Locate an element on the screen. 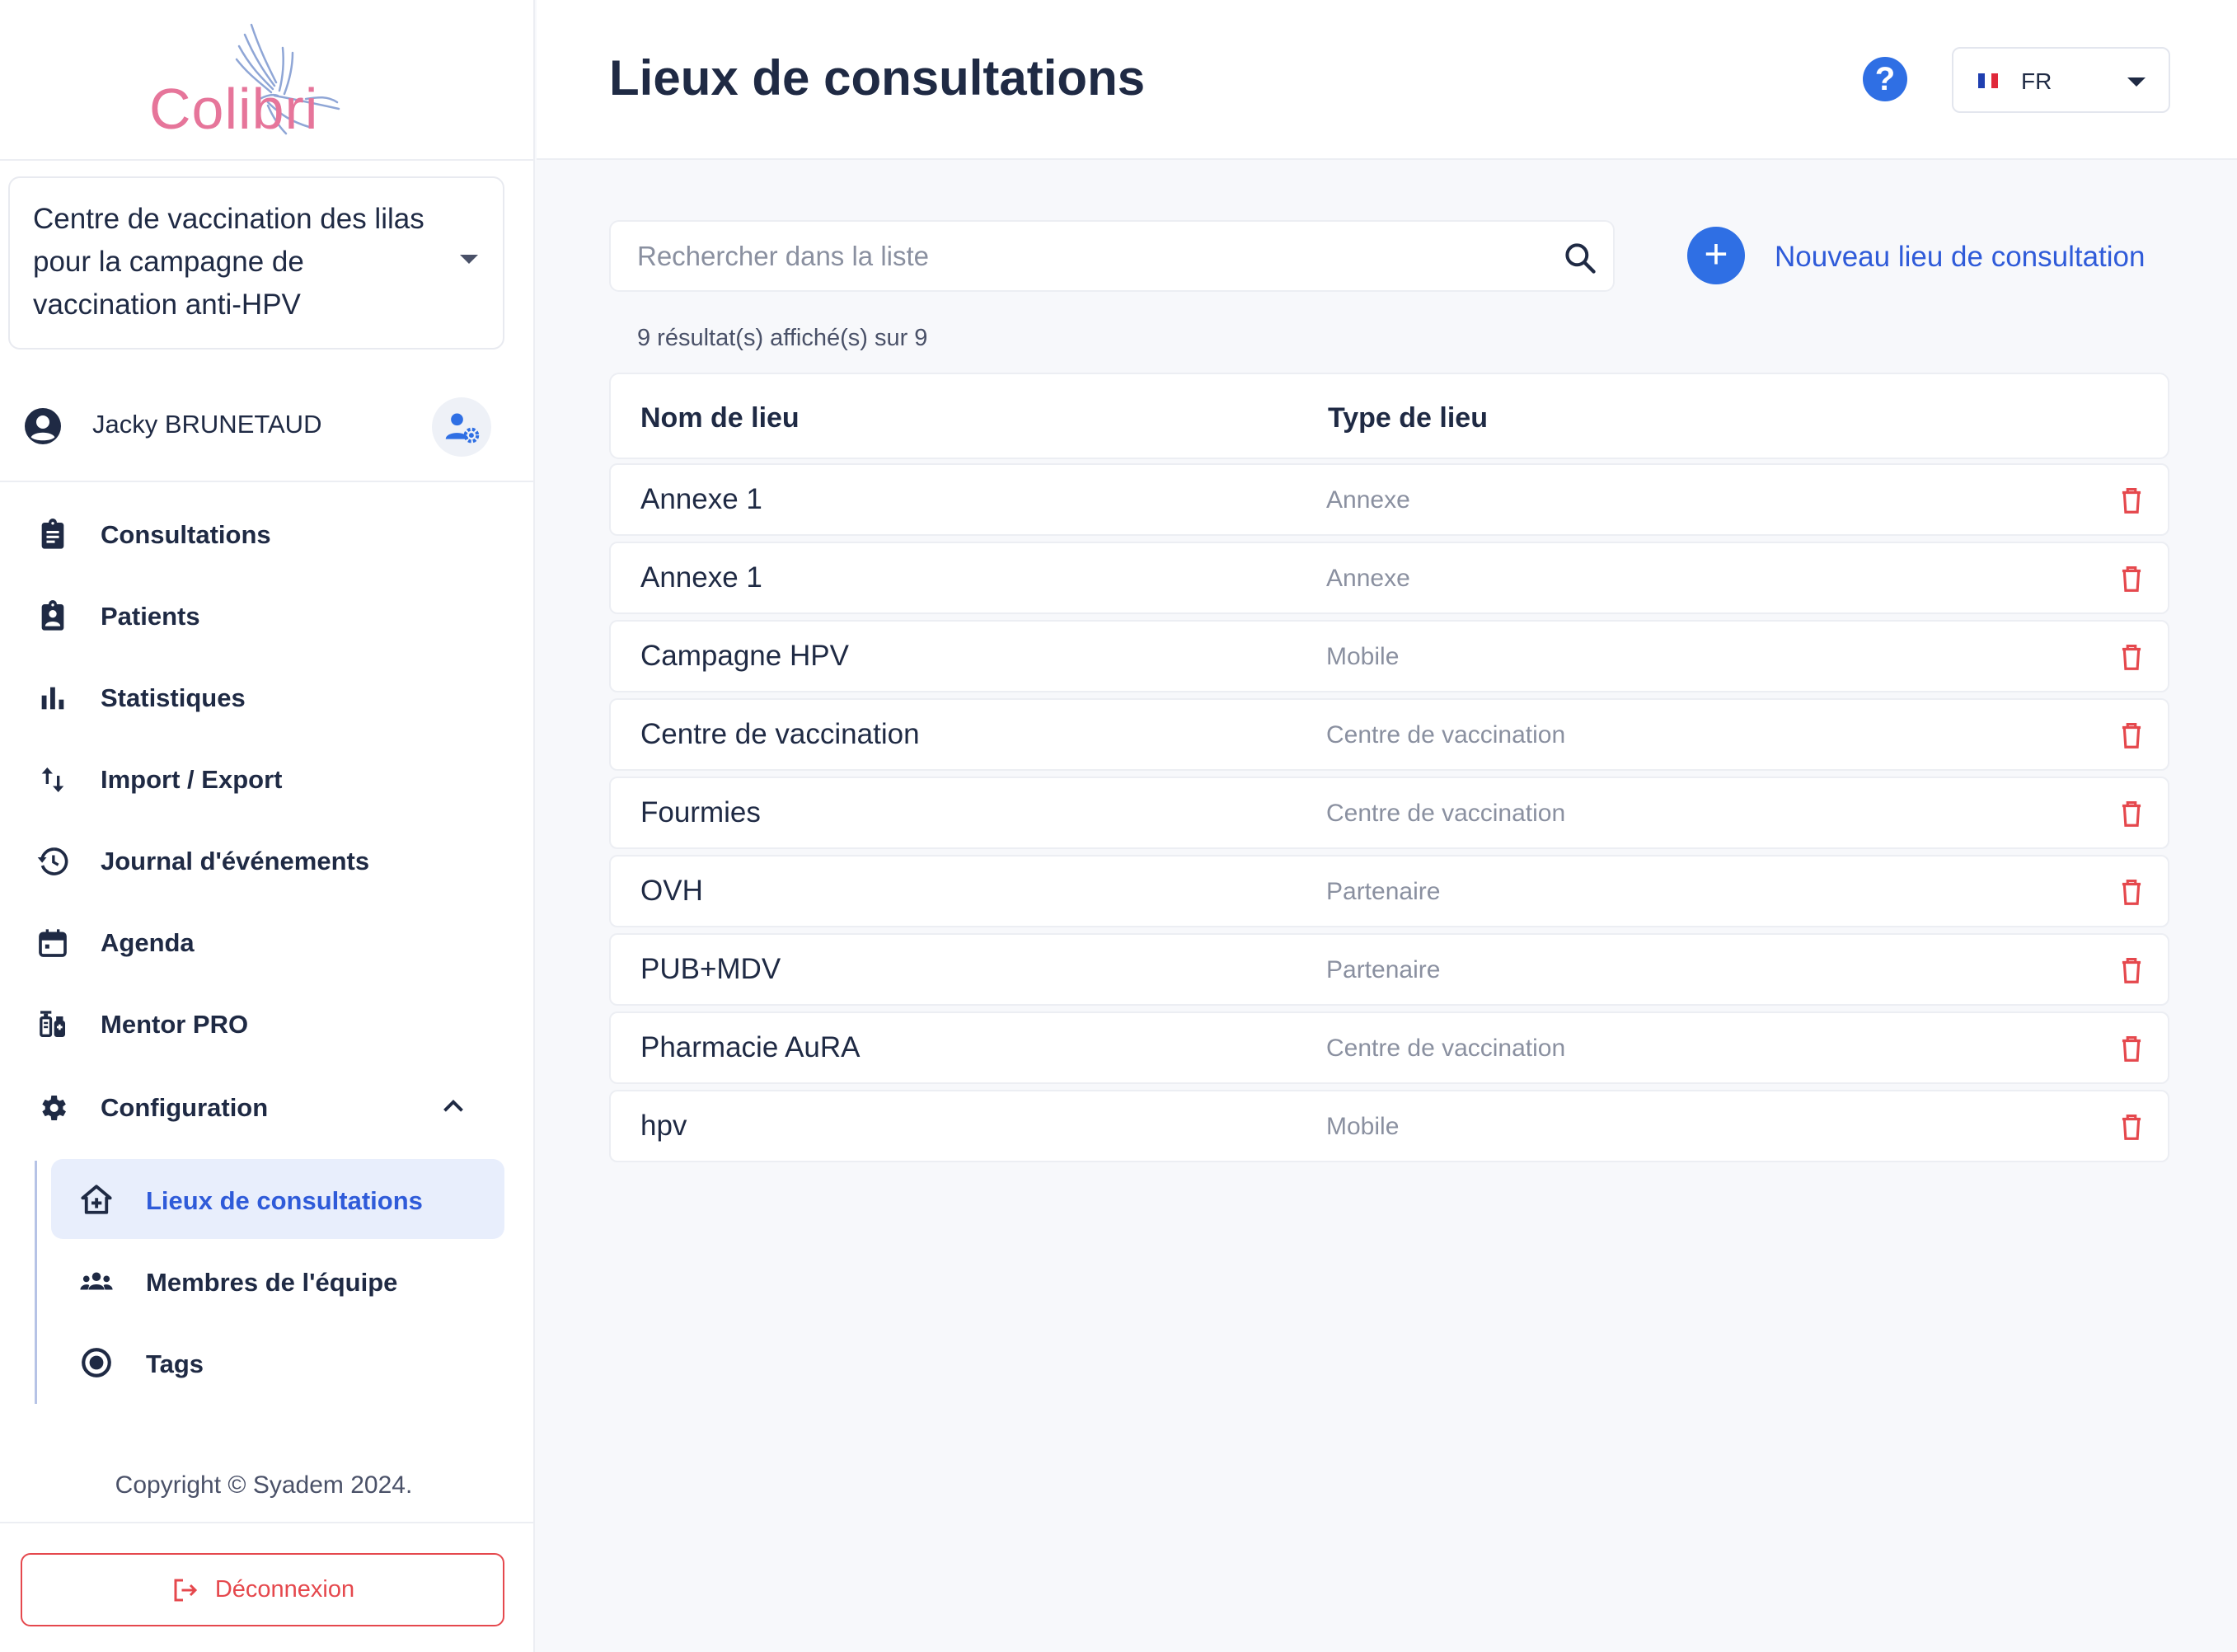  sub-nav-item-lieux: Lieux de consultations is located at coordinates (277, 1199).